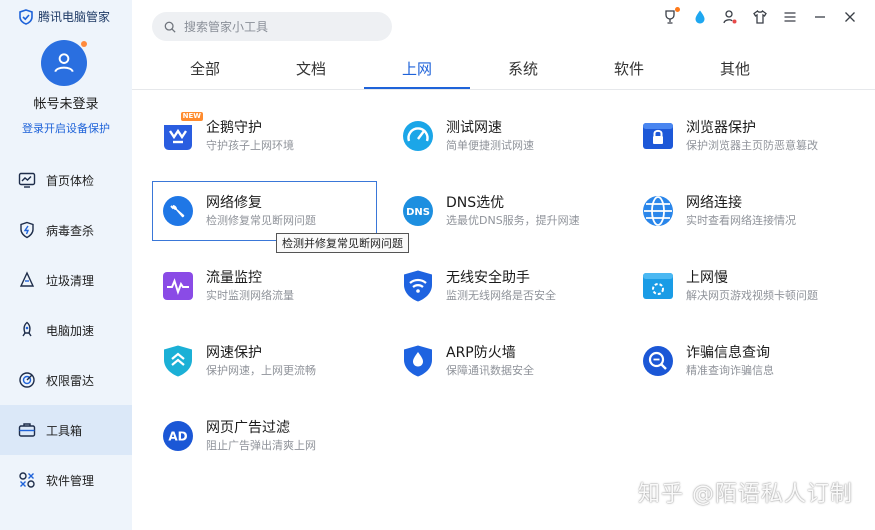 This screenshot has height=530, width=875. Describe the element at coordinates (490, 145) in the screenshot. I see `tool-description: 简单便捷测试网速` at that location.